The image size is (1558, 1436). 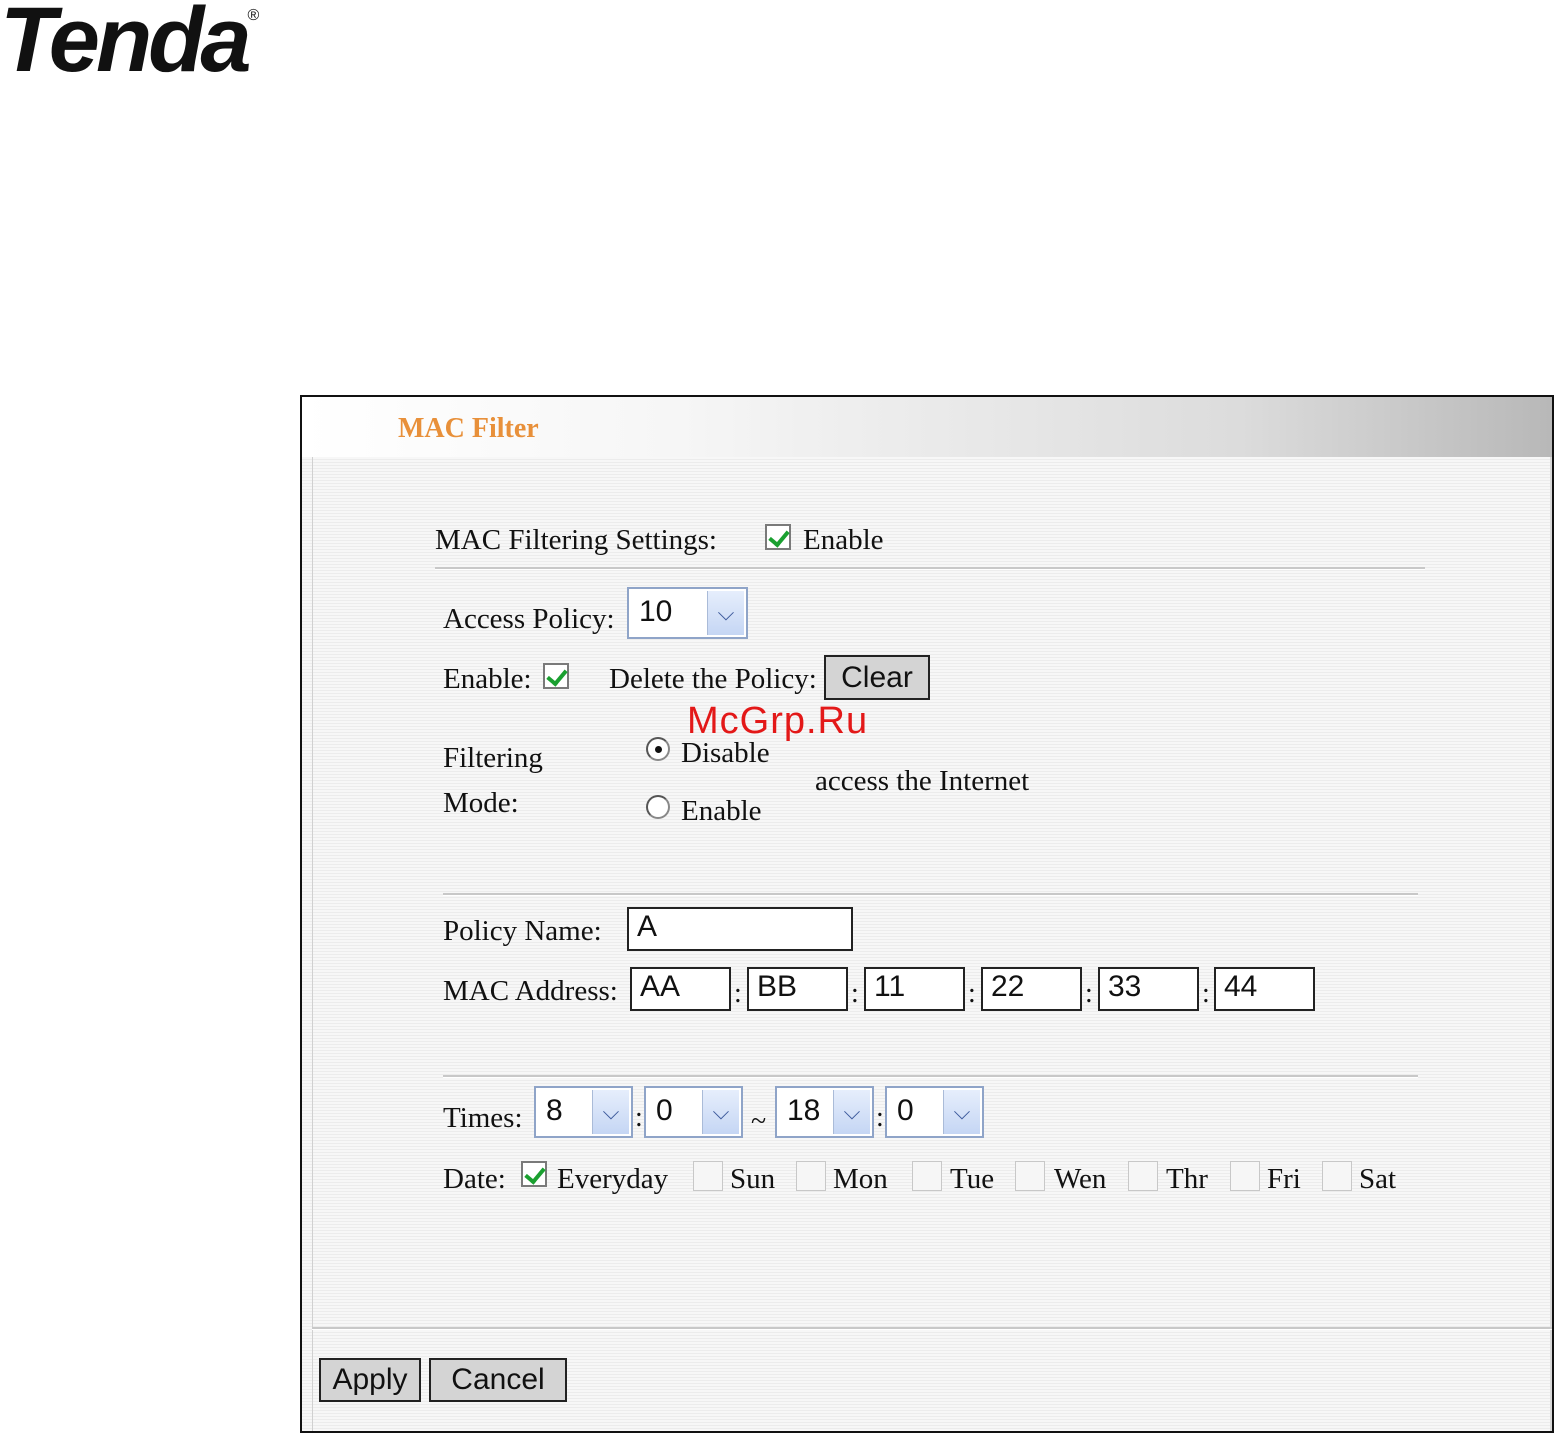 What do you see at coordinates (680, 989) in the screenshot?
I see `mac-octet-1-input: AA` at bounding box center [680, 989].